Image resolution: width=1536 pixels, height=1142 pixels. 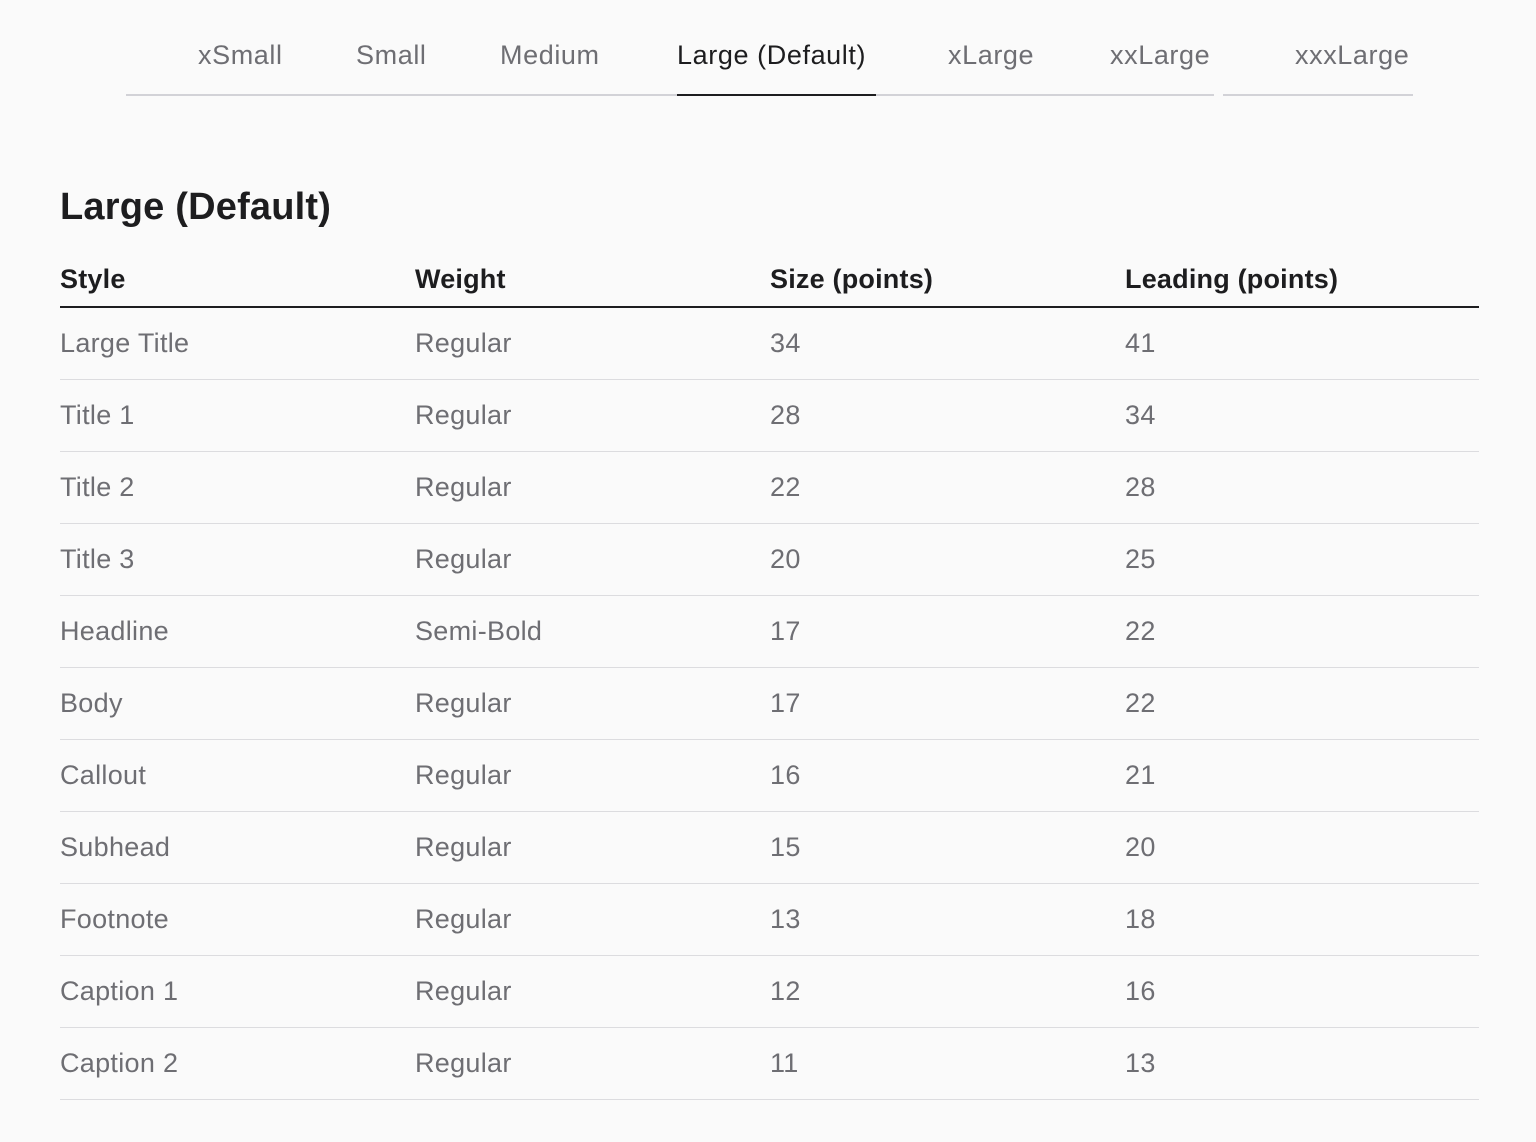 I want to click on tab-label: xSmall, so click(x=240, y=55).